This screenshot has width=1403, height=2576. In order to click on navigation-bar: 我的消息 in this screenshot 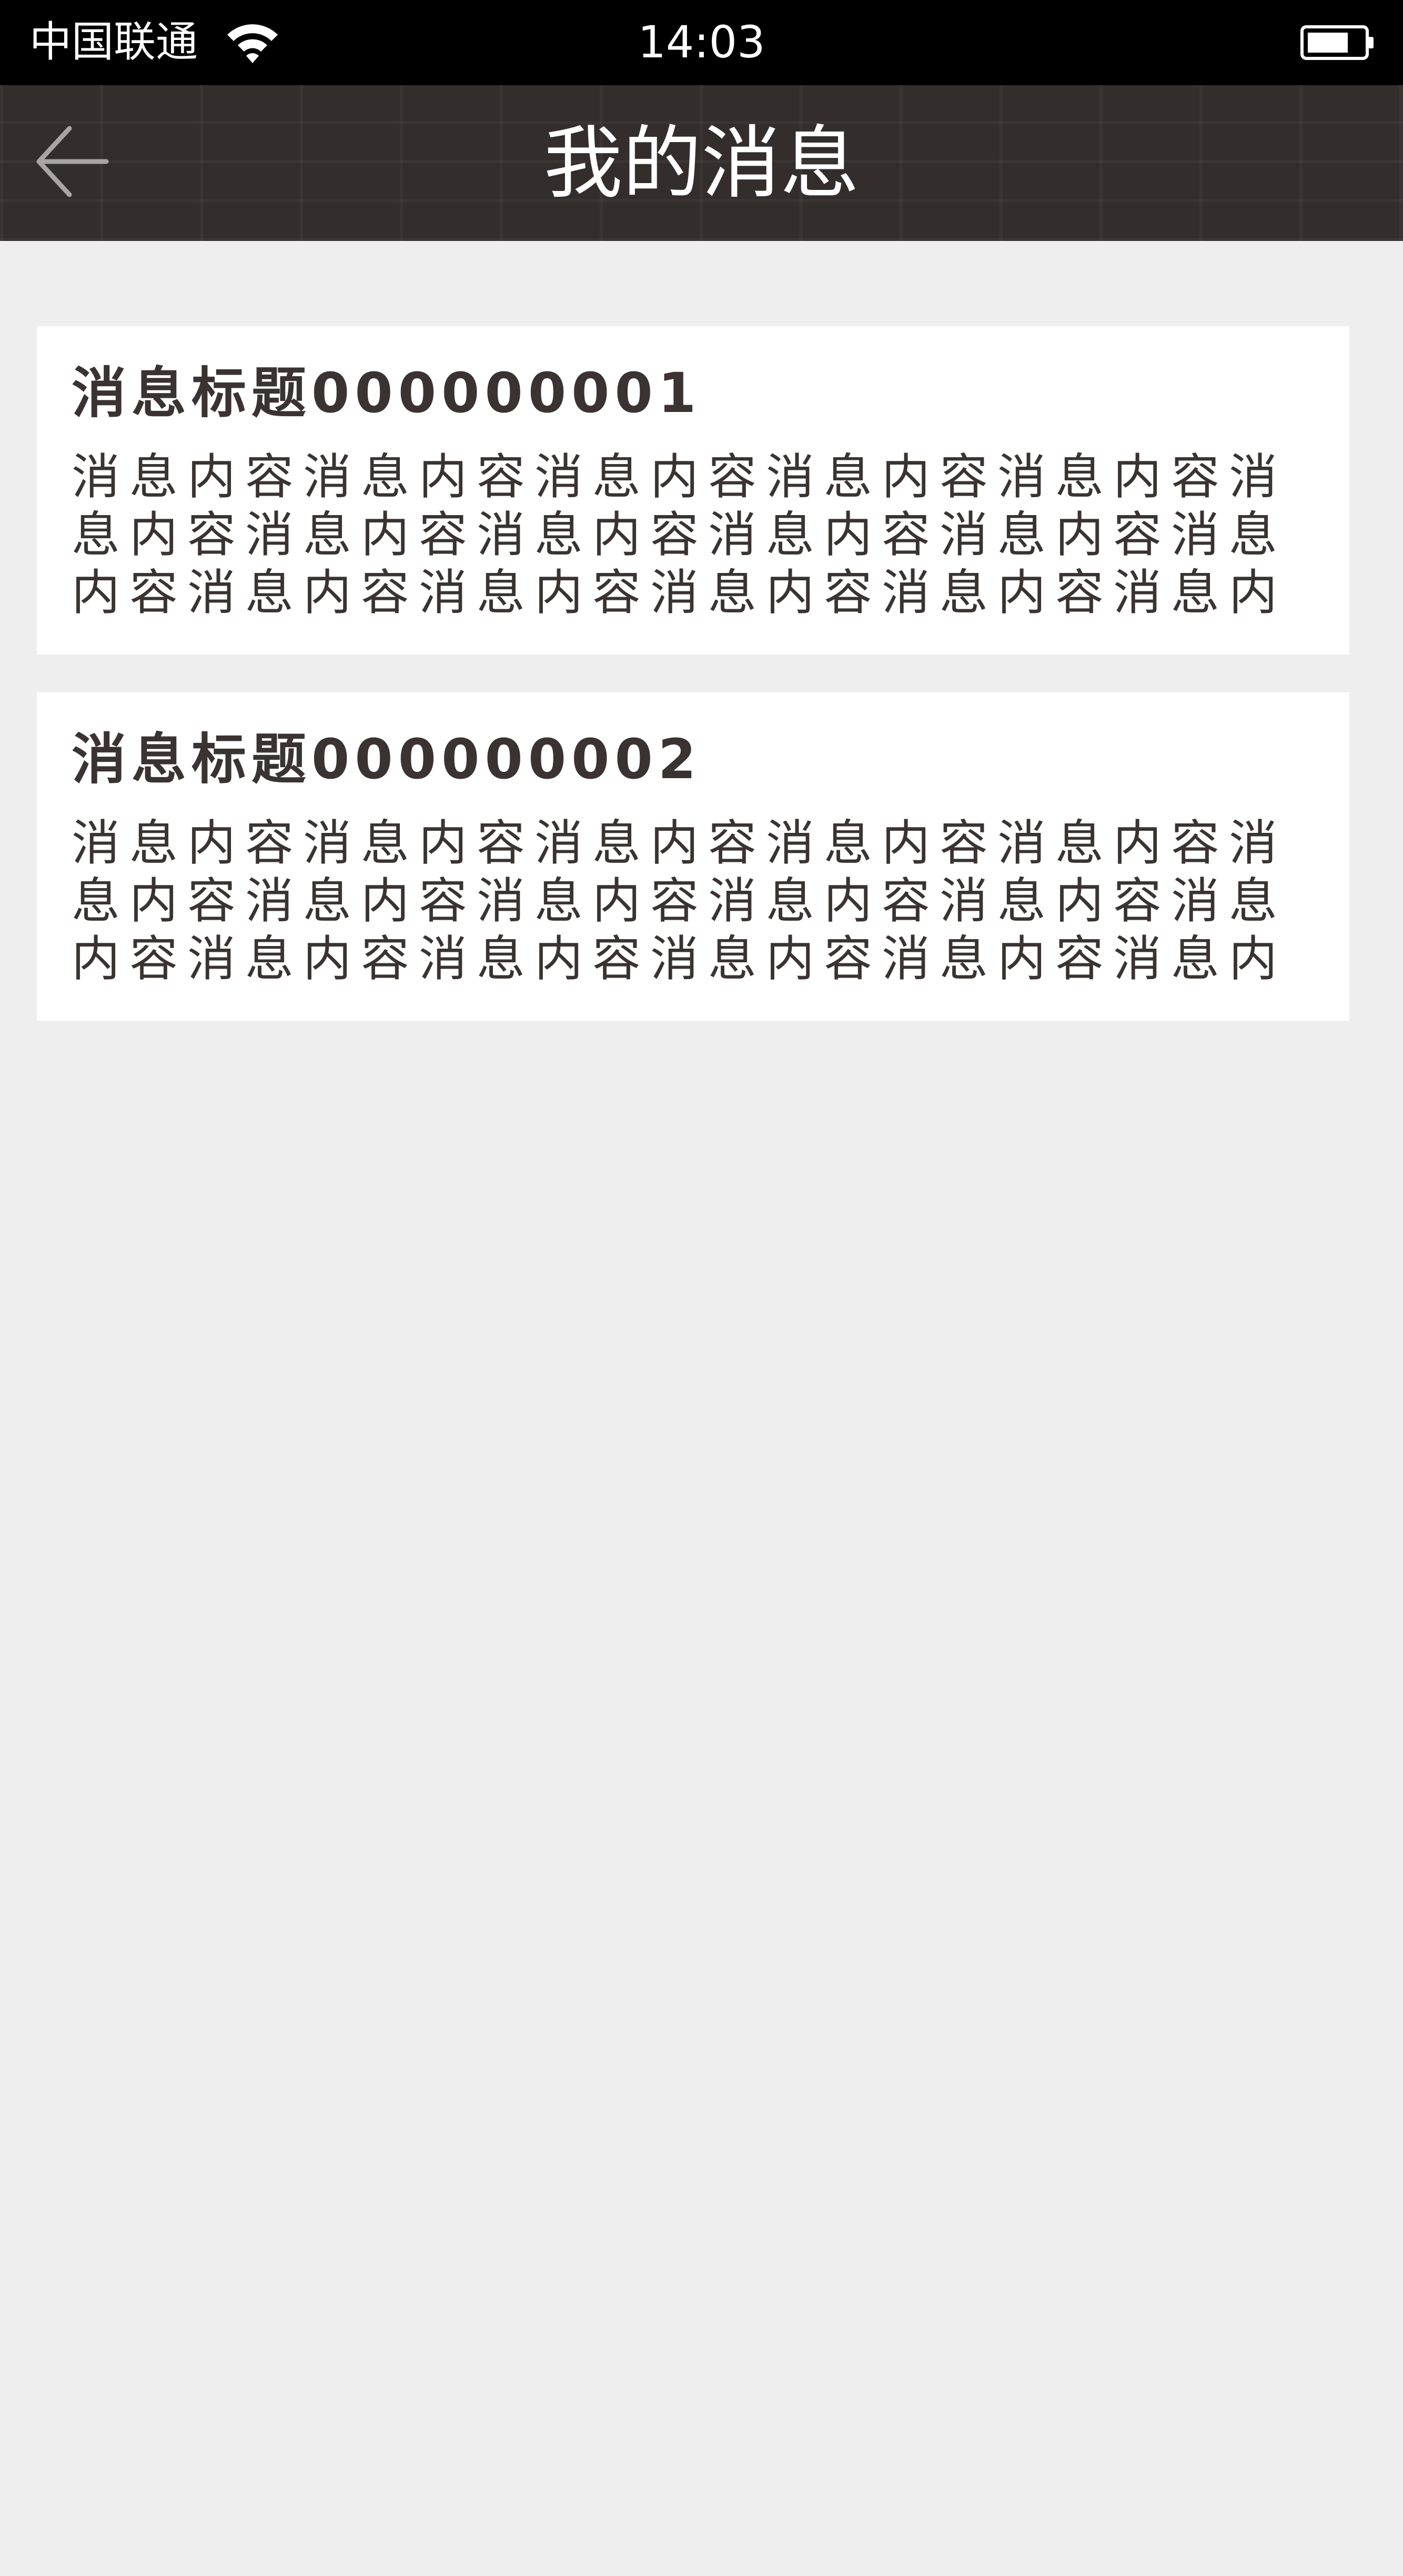, I will do `click(701, 163)`.